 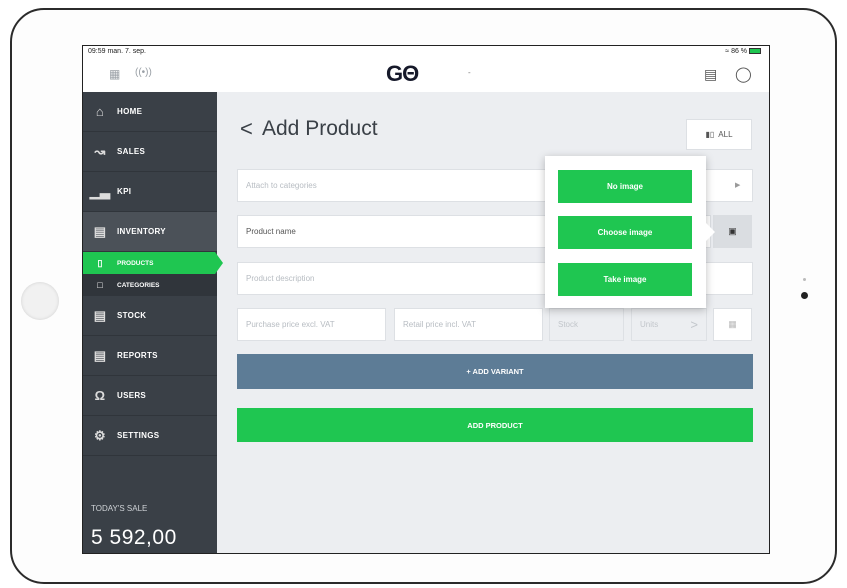 What do you see at coordinates (135, 263) in the screenshot?
I see `sidebar-subitem-label: PRODUCTS` at bounding box center [135, 263].